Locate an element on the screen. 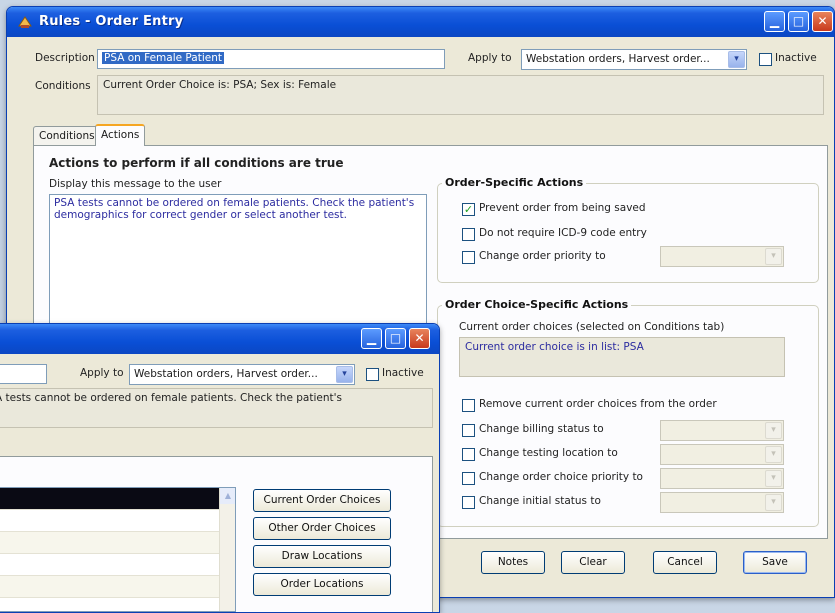 The width and height of the screenshot is (835, 613). choice-priority-select: ▾ is located at coordinates (722, 478).